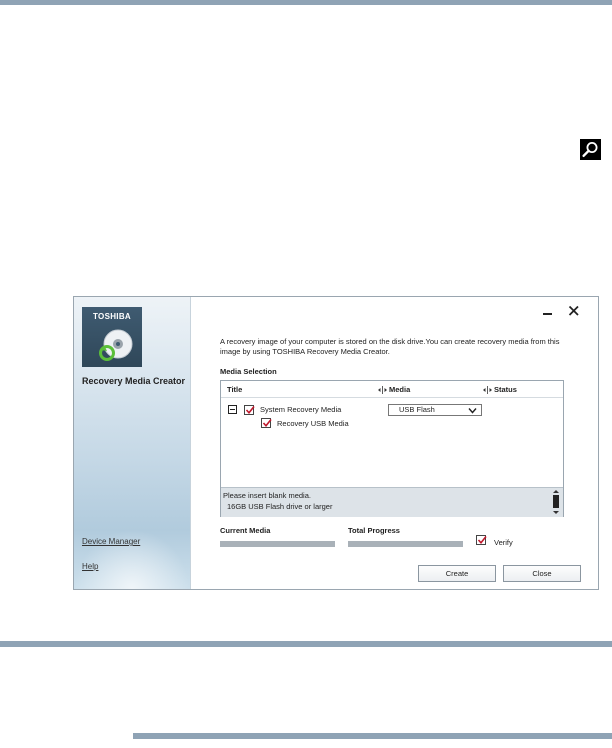 This screenshot has height=748, width=612. I want to click on media-type-dropdown: USB Flash, so click(435, 410).